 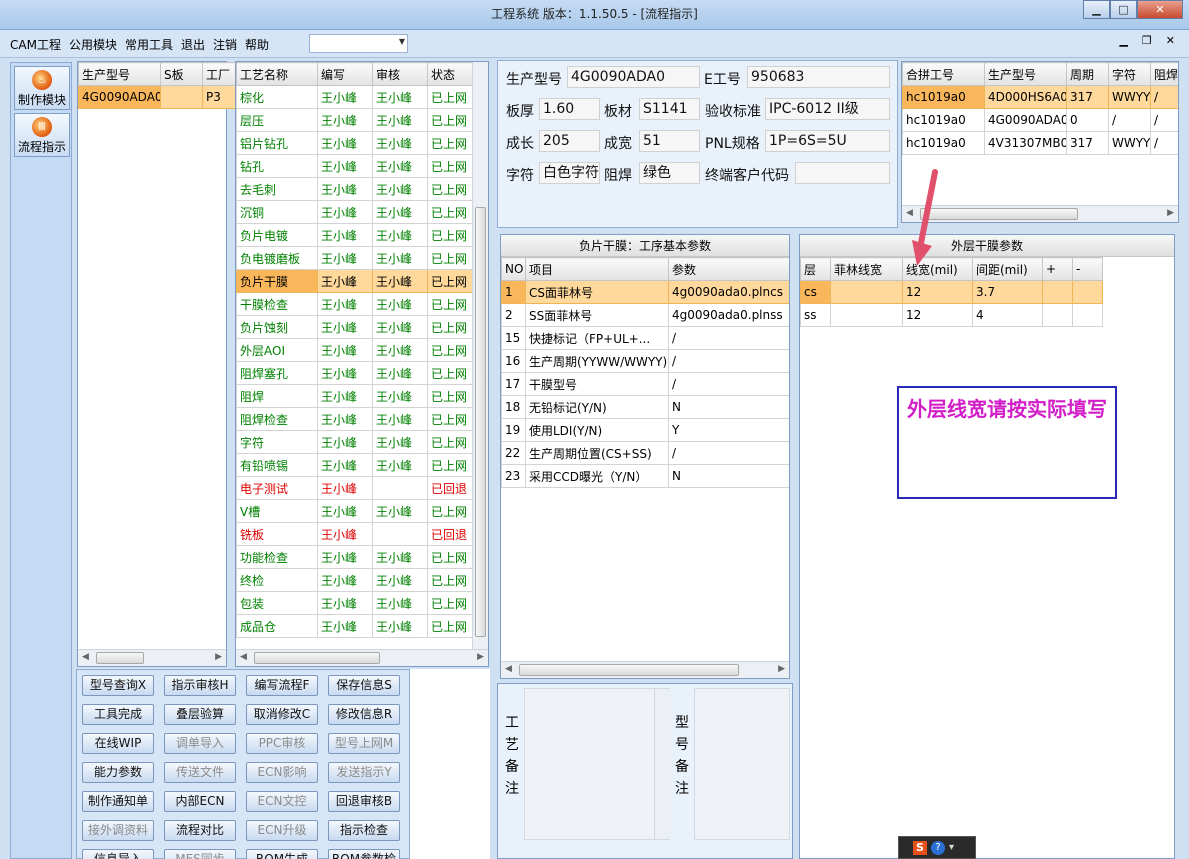 I want to click on menu-item-help: 帮助, so click(x=257, y=44).